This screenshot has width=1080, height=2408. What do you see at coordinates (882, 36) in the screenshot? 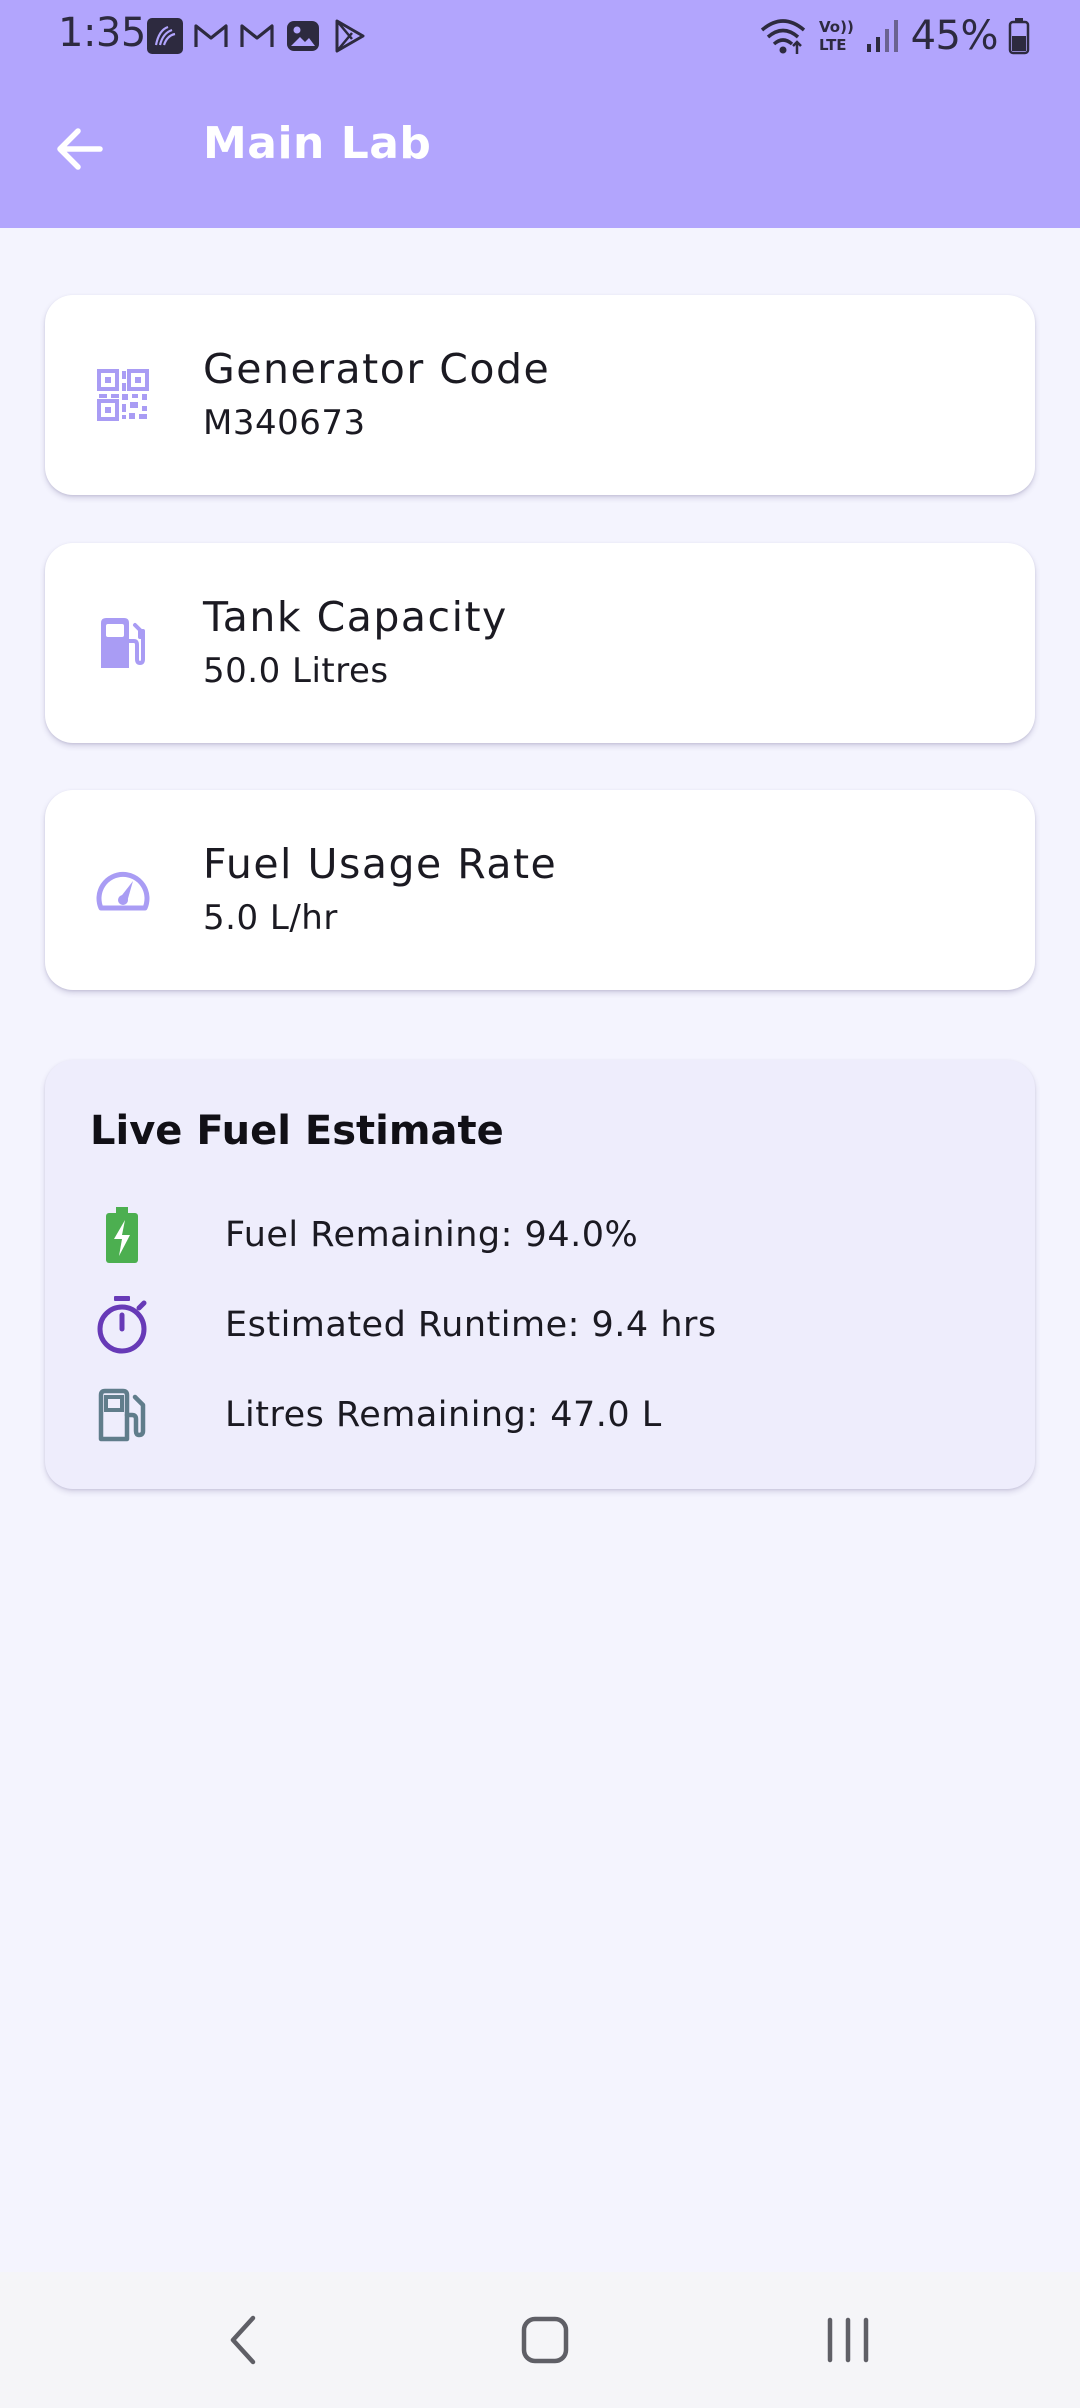
I see `signal-icon` at bounding box center [882, 36].